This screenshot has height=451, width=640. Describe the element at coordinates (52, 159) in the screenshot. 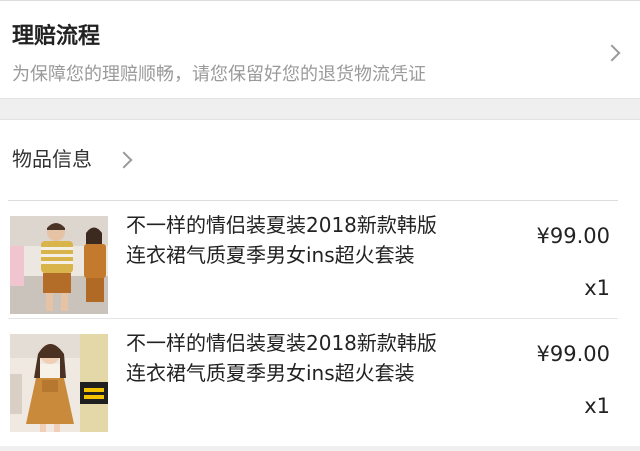

I see `goods-info-label: 物品信息` at that location.